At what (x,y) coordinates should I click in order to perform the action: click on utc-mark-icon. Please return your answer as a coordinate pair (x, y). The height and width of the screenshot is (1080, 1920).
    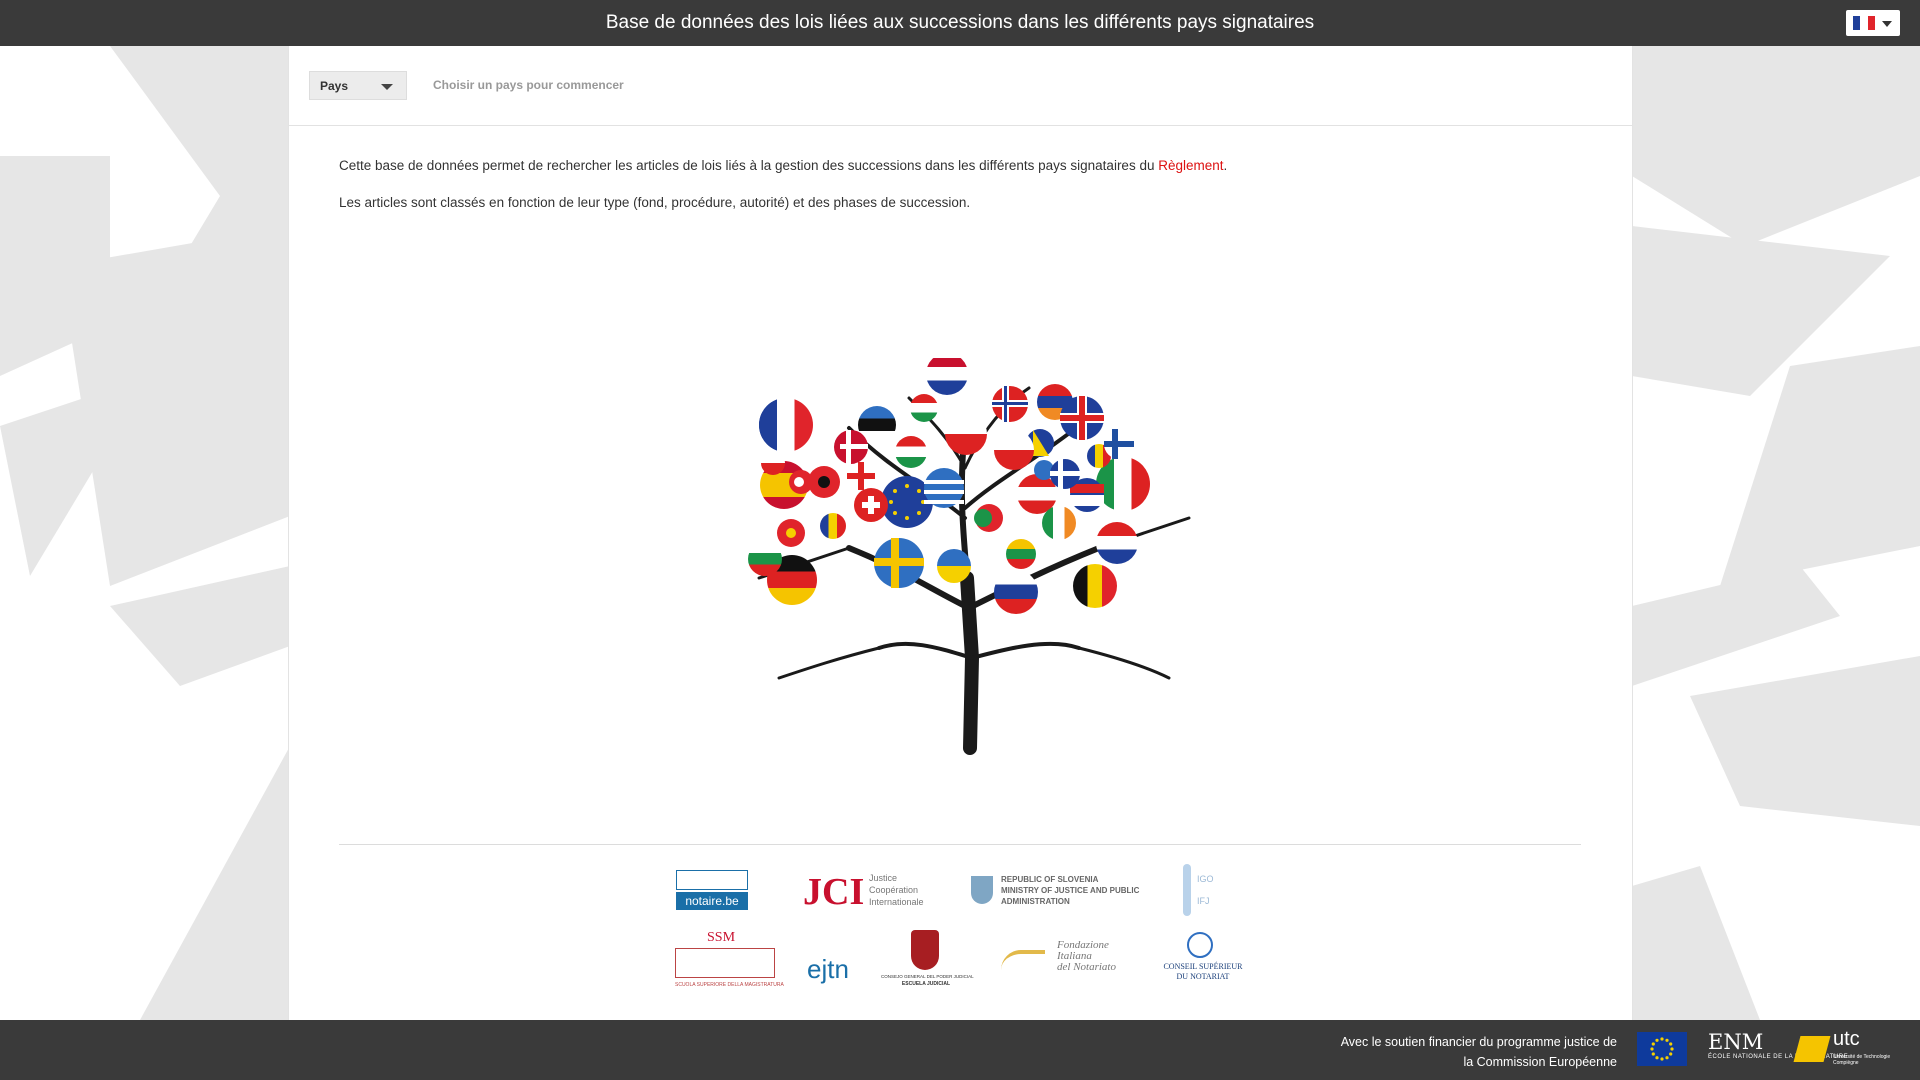
    Looking at the image, I should click on (1812, 1049).